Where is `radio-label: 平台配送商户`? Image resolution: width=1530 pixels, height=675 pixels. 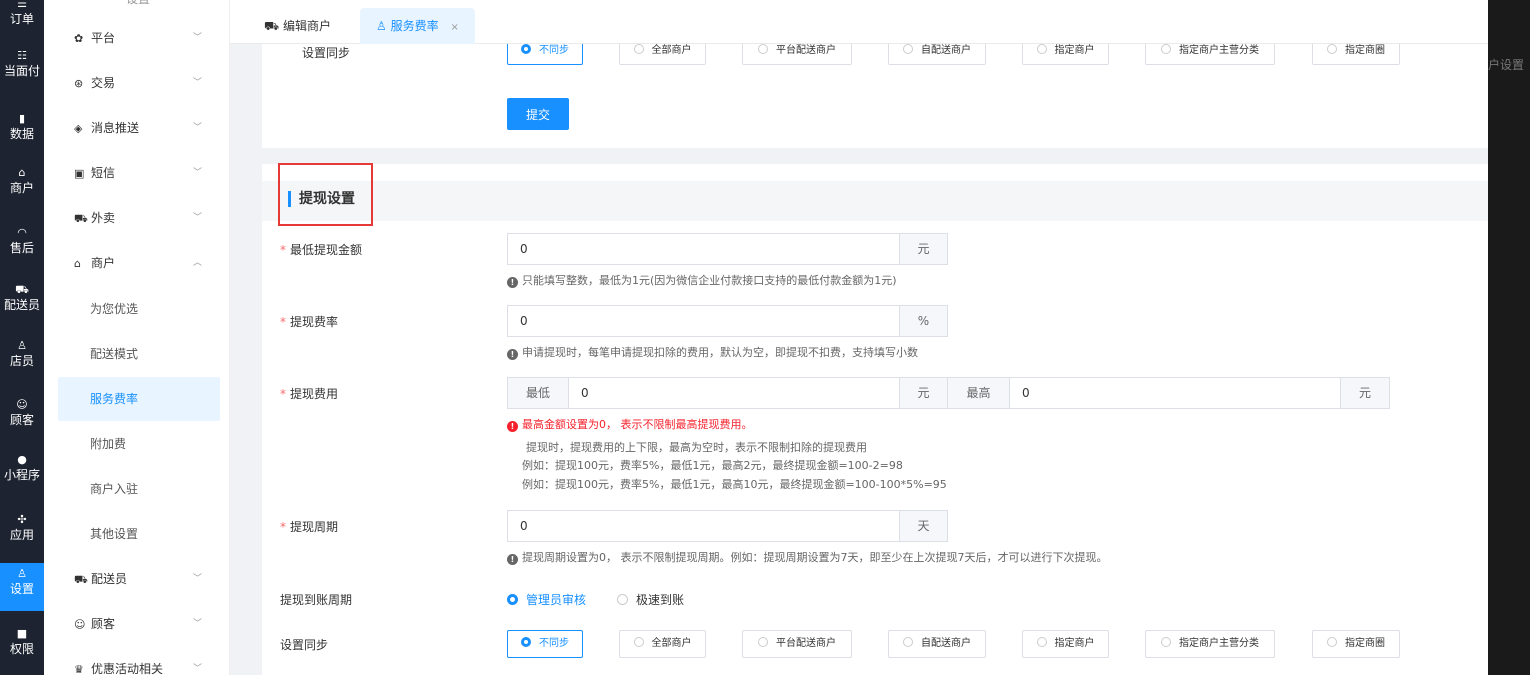
radio-label: 平台配送商户 is located at coordinates (806, 643).